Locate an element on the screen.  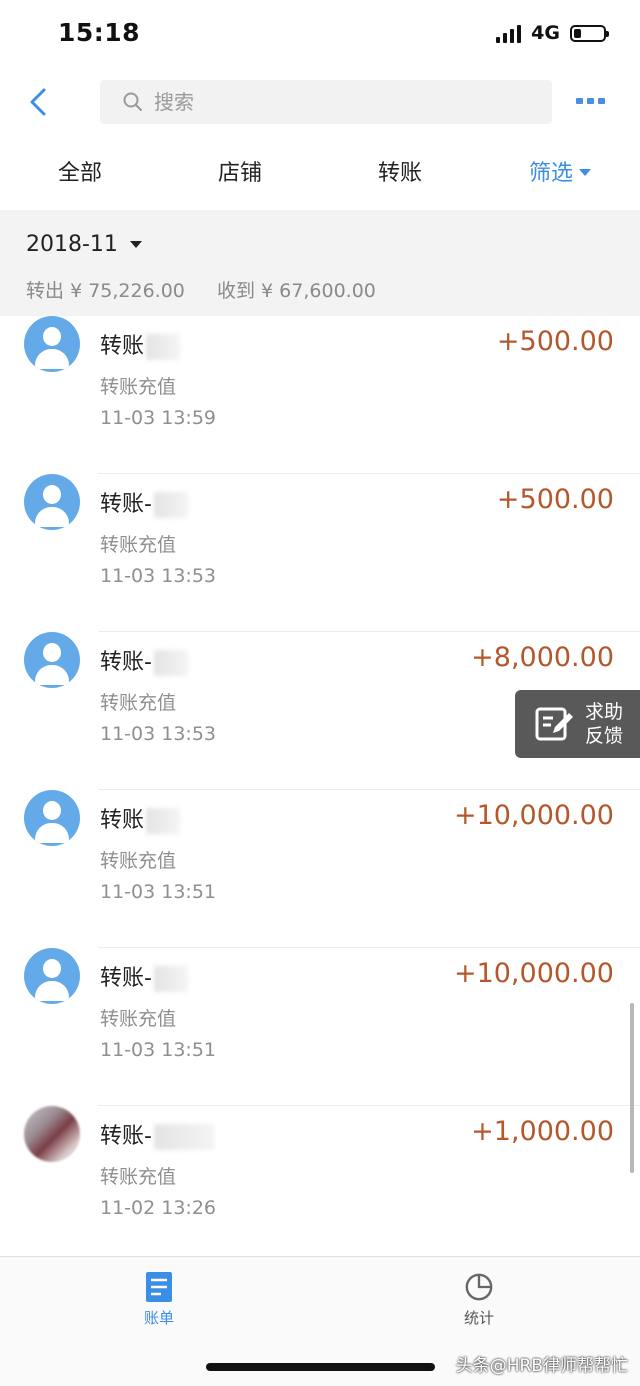
watermark: 头条@HRB律师帮帮忙 is located at coordinates (541, 1366).